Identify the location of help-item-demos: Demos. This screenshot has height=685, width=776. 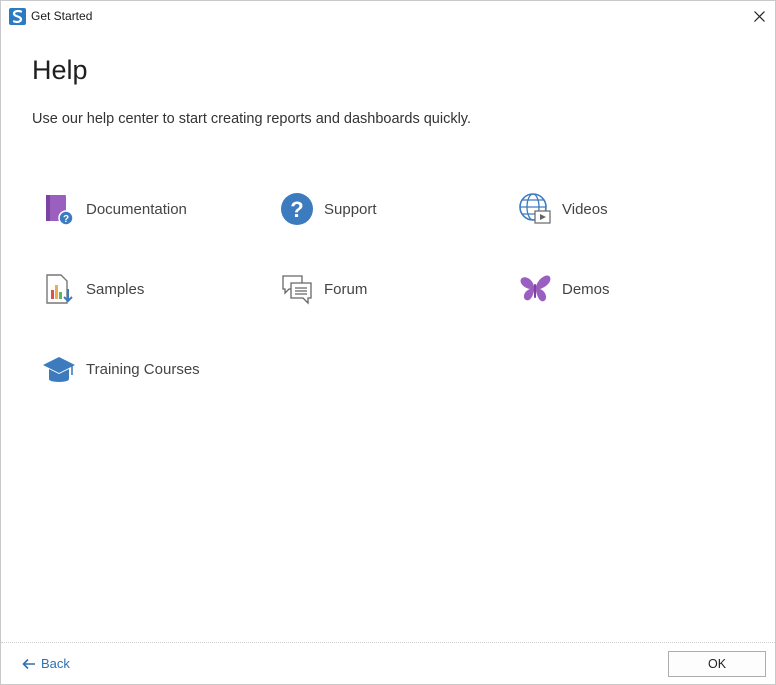
(564, 289).